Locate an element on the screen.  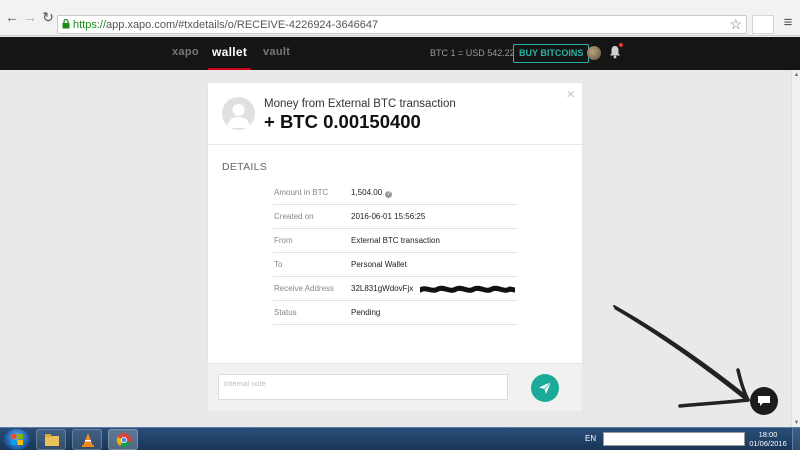
detail-label: Created on is located at coordinates (294, 216).